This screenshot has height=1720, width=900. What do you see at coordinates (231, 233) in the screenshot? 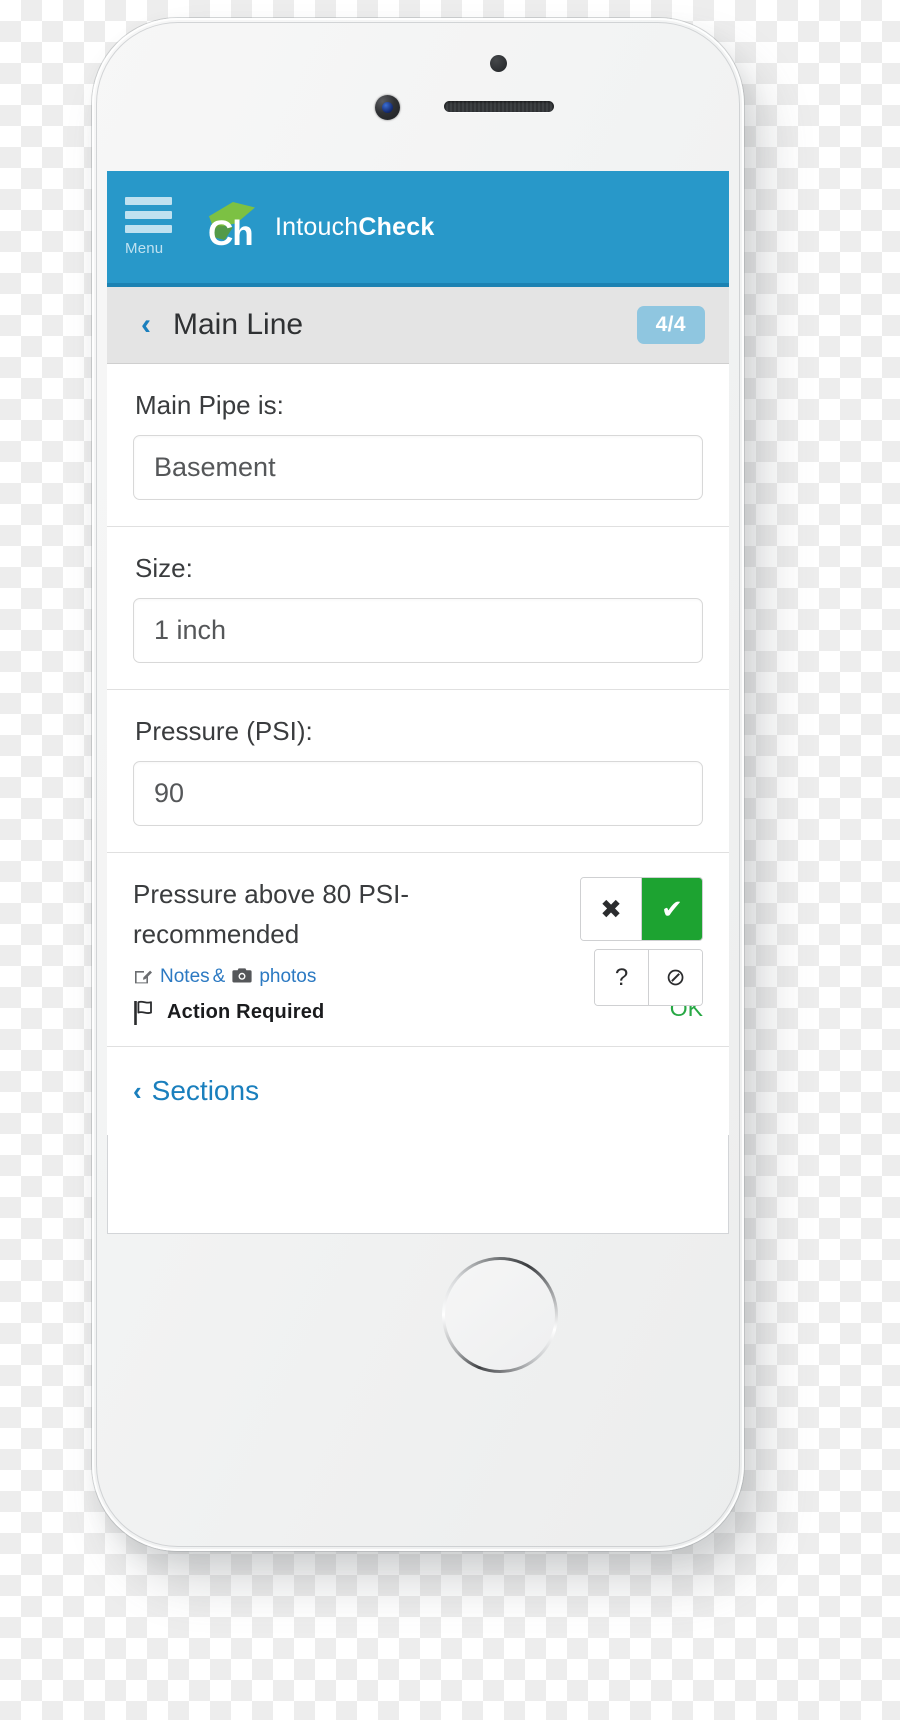
I see `brand-mark-text: Ch` at bounding box center [231, 233].